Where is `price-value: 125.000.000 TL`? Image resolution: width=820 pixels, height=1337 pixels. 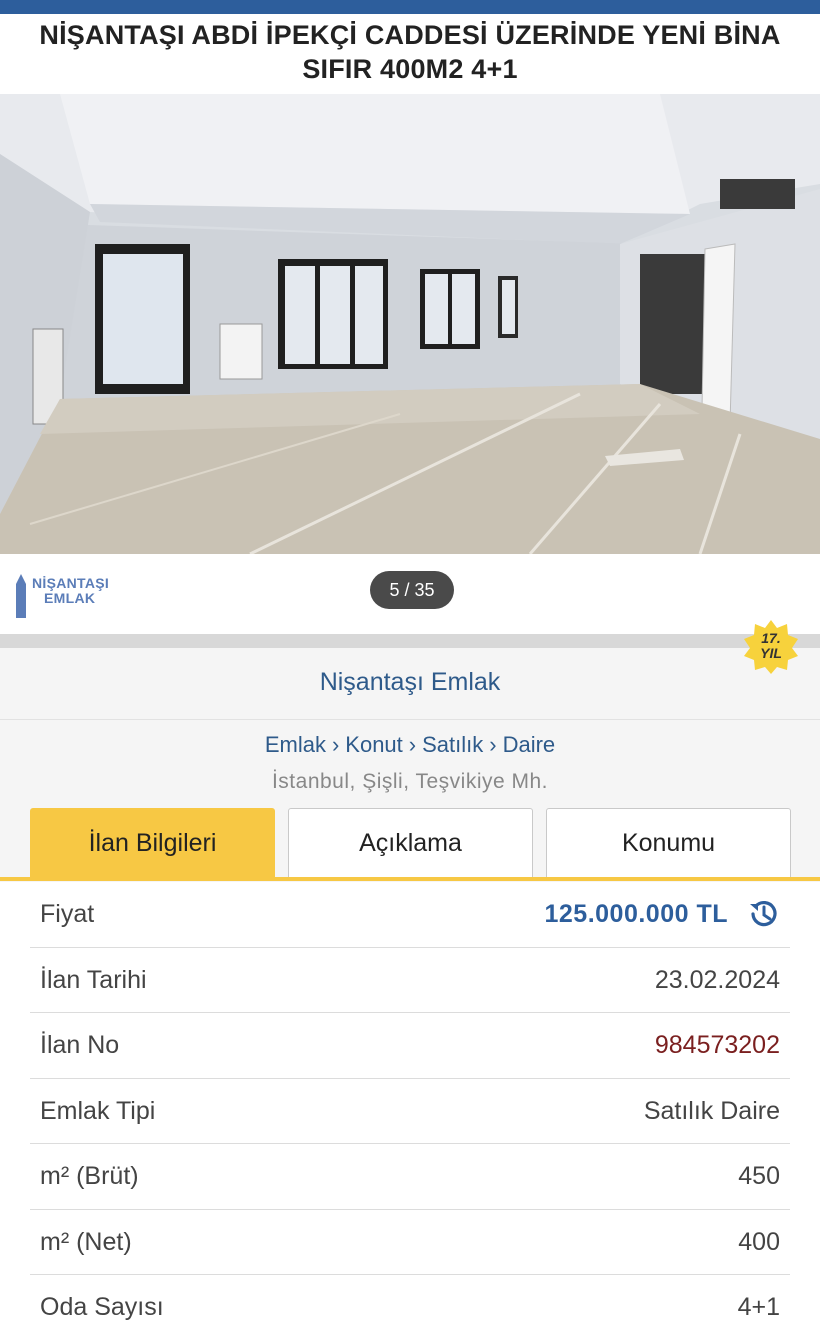
price-value: 125.000.000 TL is located at coordinates (636, 914).